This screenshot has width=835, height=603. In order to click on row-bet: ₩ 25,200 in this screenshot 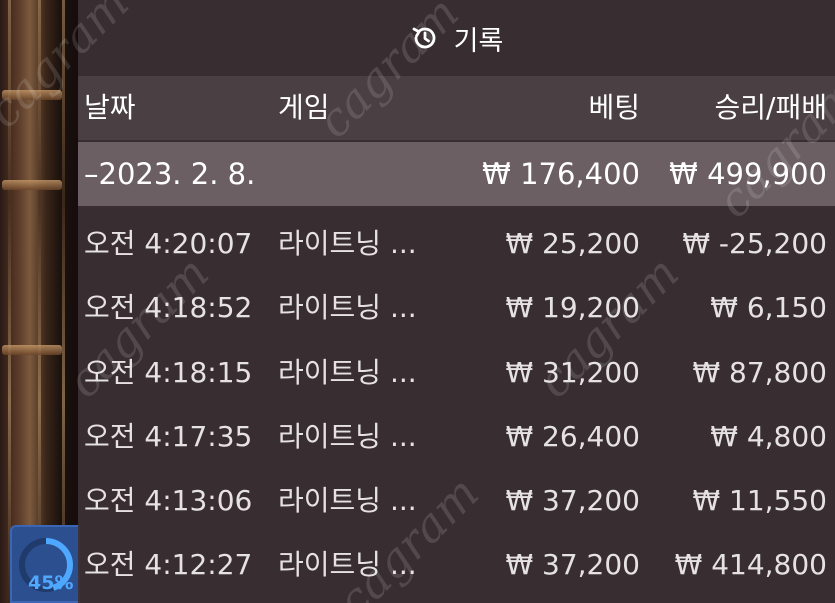, I will do `click(572, 243)`.